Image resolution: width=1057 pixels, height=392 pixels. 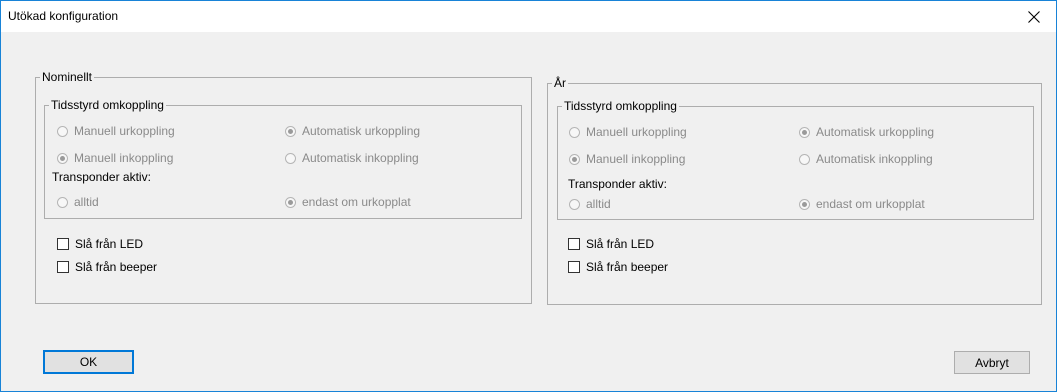 What do you see at coordinates (560, 83) in the screenshot?
I see `panel-legend: År` at bounding box center [560, 83].